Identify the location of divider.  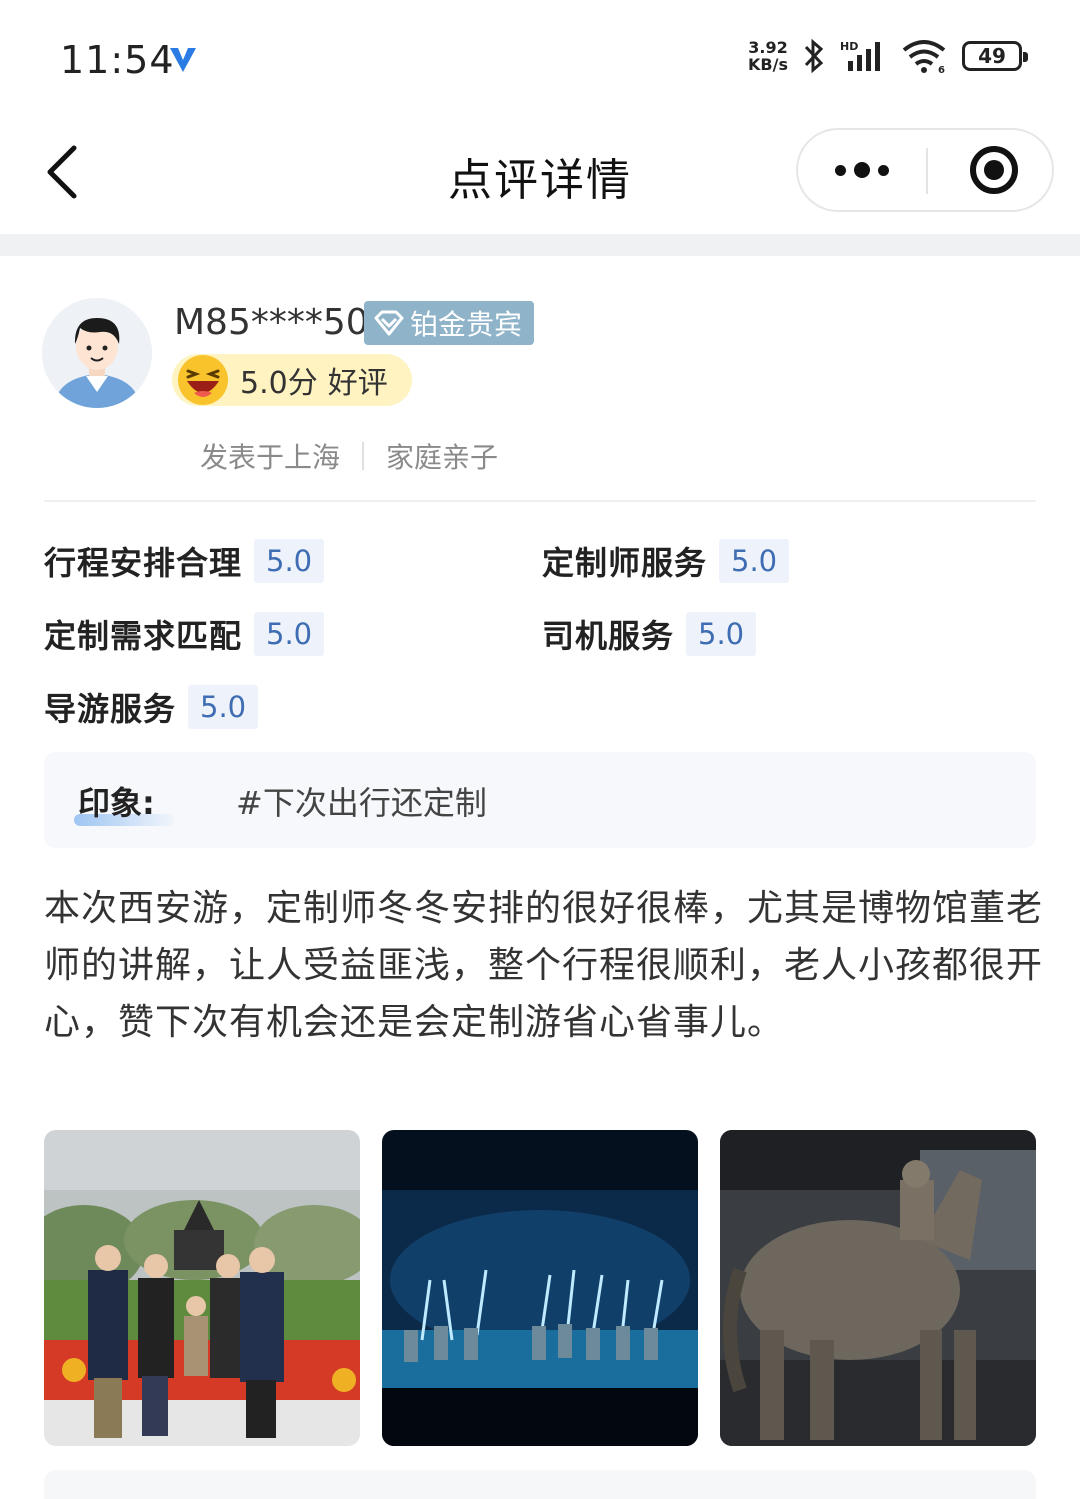
(540, 501).